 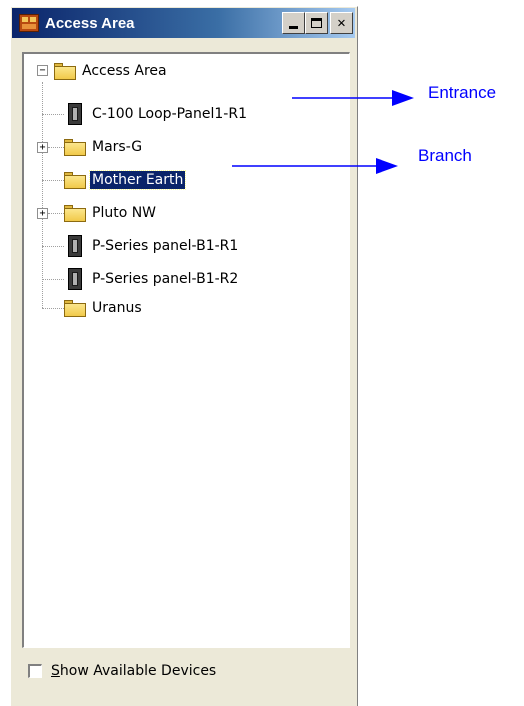 What do you see at coordinates (387, 166) in the screenshot?
I see `branch-arrow-head` at bounding box center [387, 166].